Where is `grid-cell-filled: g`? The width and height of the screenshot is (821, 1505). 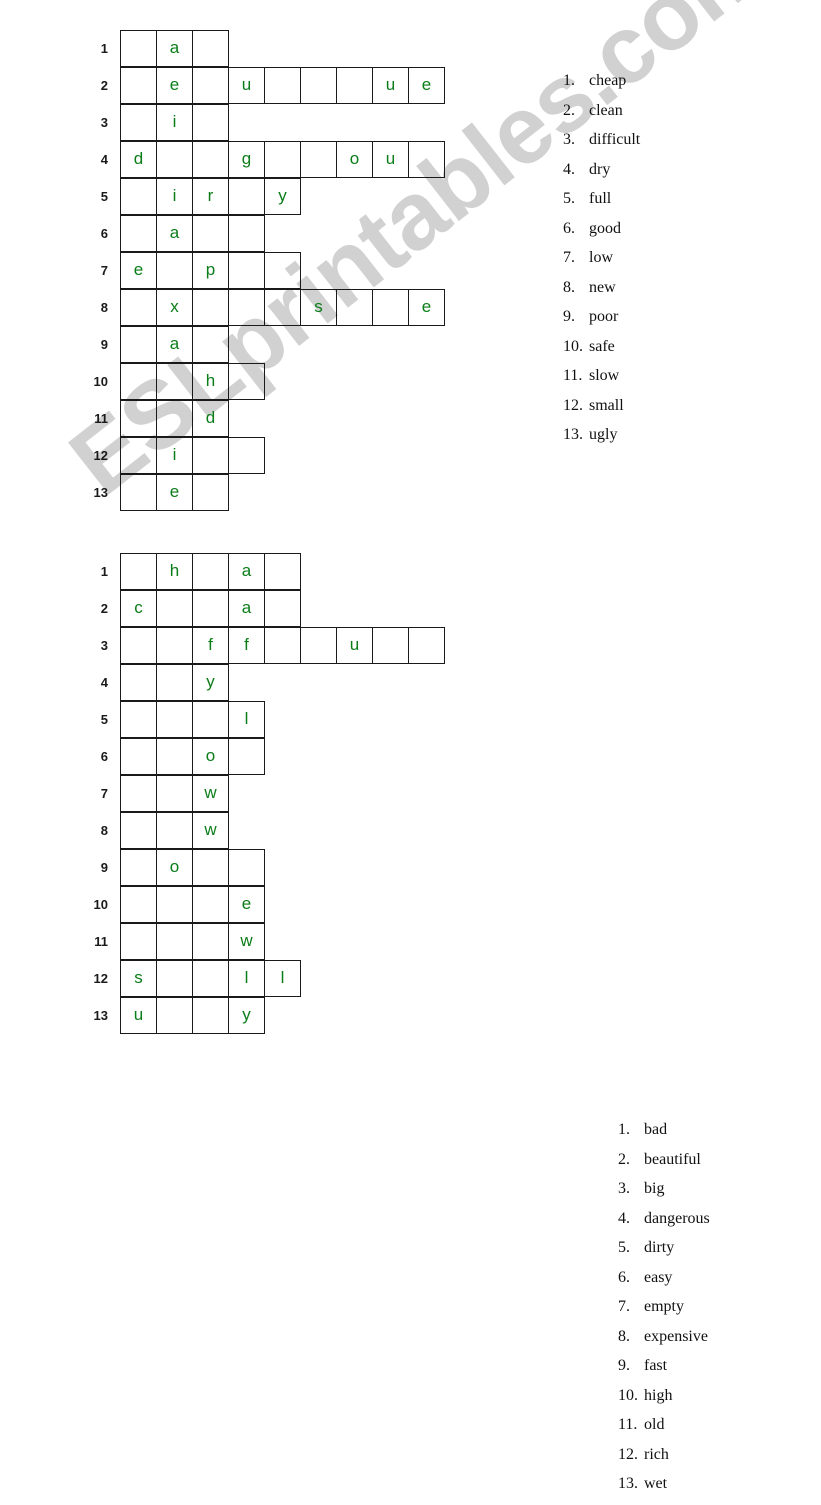 grid-cell-filled: g is located at coordinates (246, 159).